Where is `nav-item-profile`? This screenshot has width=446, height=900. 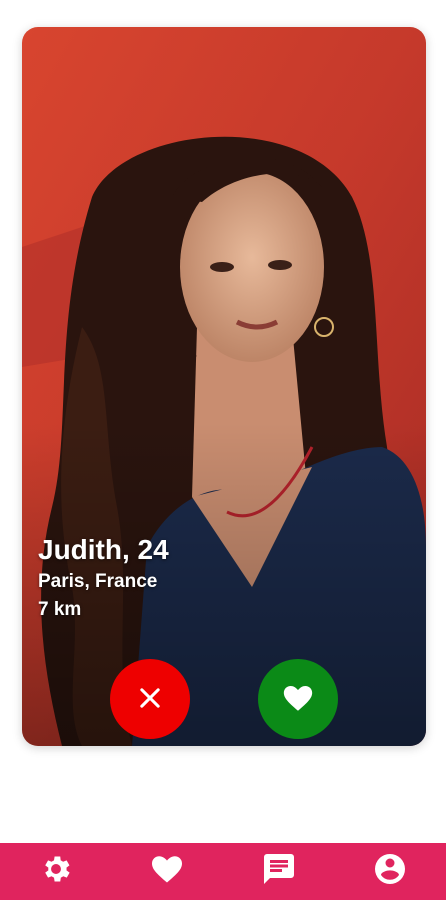 nav-item-profile is located at coordinates (390, 871).